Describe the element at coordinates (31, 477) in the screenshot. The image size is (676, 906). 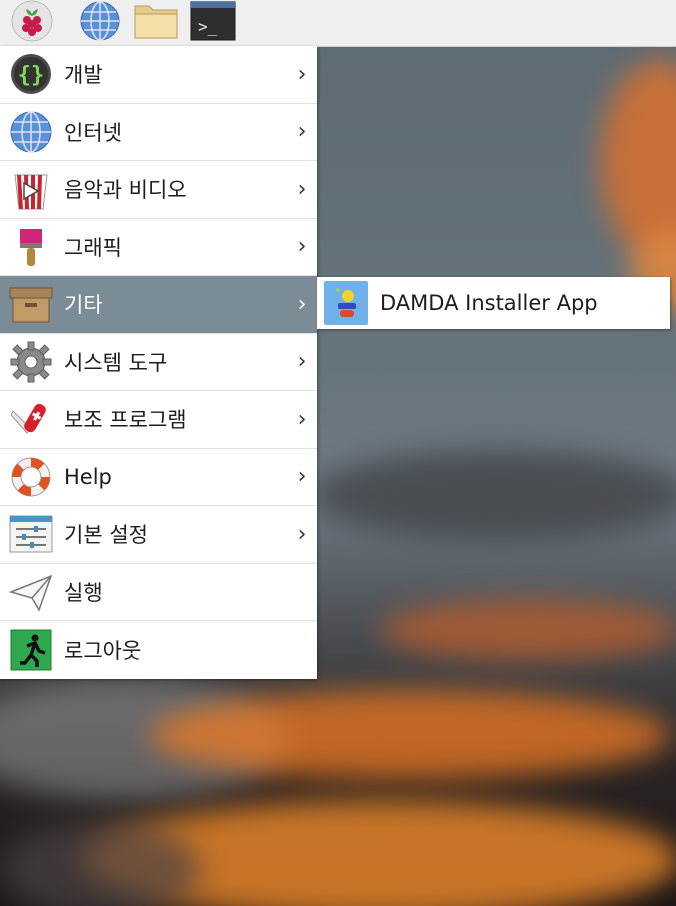
I see `lifebuoy-icon` at that location.